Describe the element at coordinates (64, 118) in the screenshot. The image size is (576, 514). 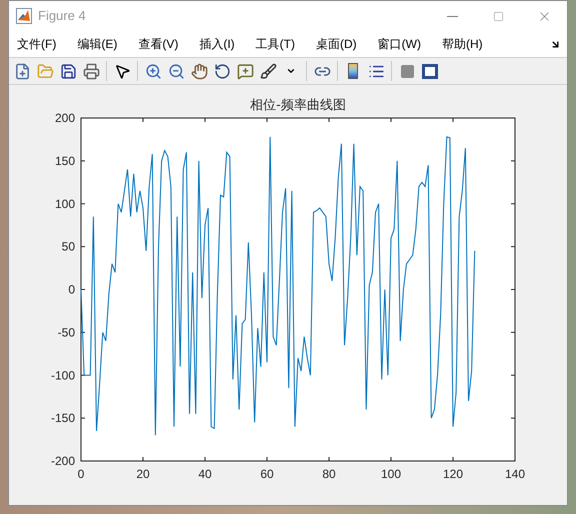
I see `tick-label: 200` at that location.